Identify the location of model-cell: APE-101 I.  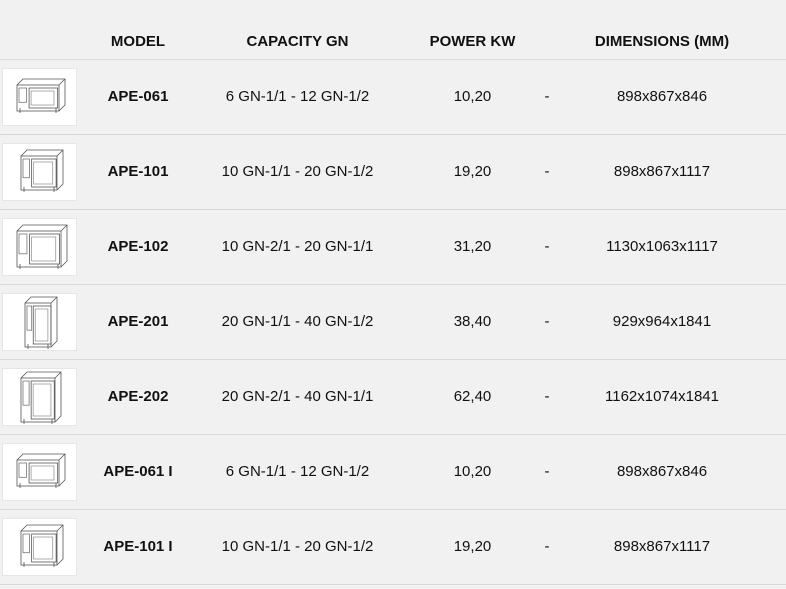
(138, 546).